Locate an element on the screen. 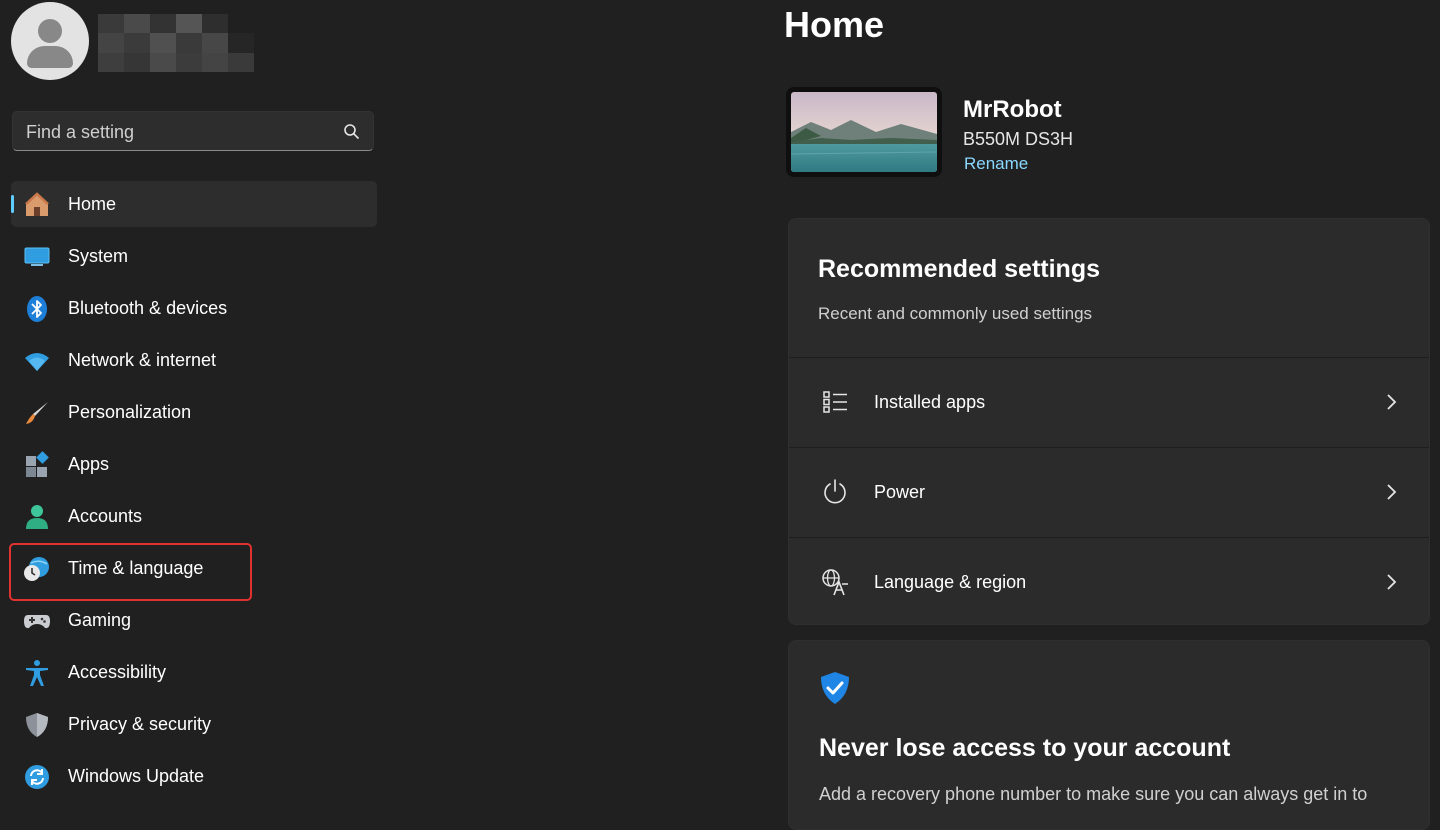 This screenshot has height=830, width=1440. page-title: Home is located at coordinates (834, 24).